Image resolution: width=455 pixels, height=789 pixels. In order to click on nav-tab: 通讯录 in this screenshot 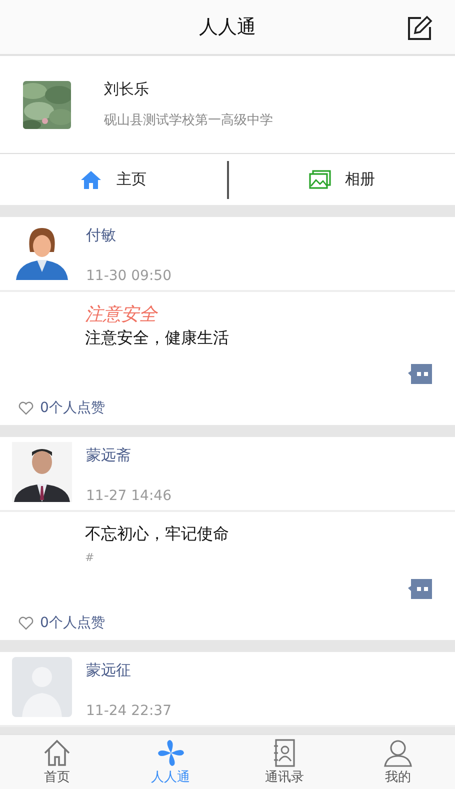, I will do `click(285, 762)`.